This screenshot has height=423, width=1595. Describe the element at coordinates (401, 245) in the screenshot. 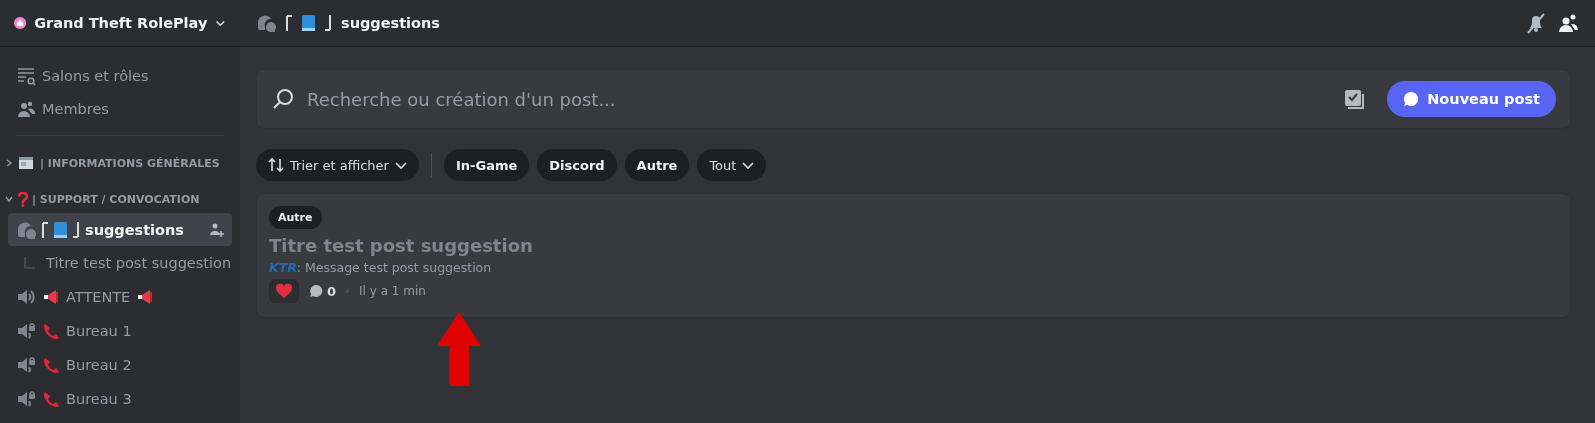

I see `post-title: Titre test post suggestion` at that location.